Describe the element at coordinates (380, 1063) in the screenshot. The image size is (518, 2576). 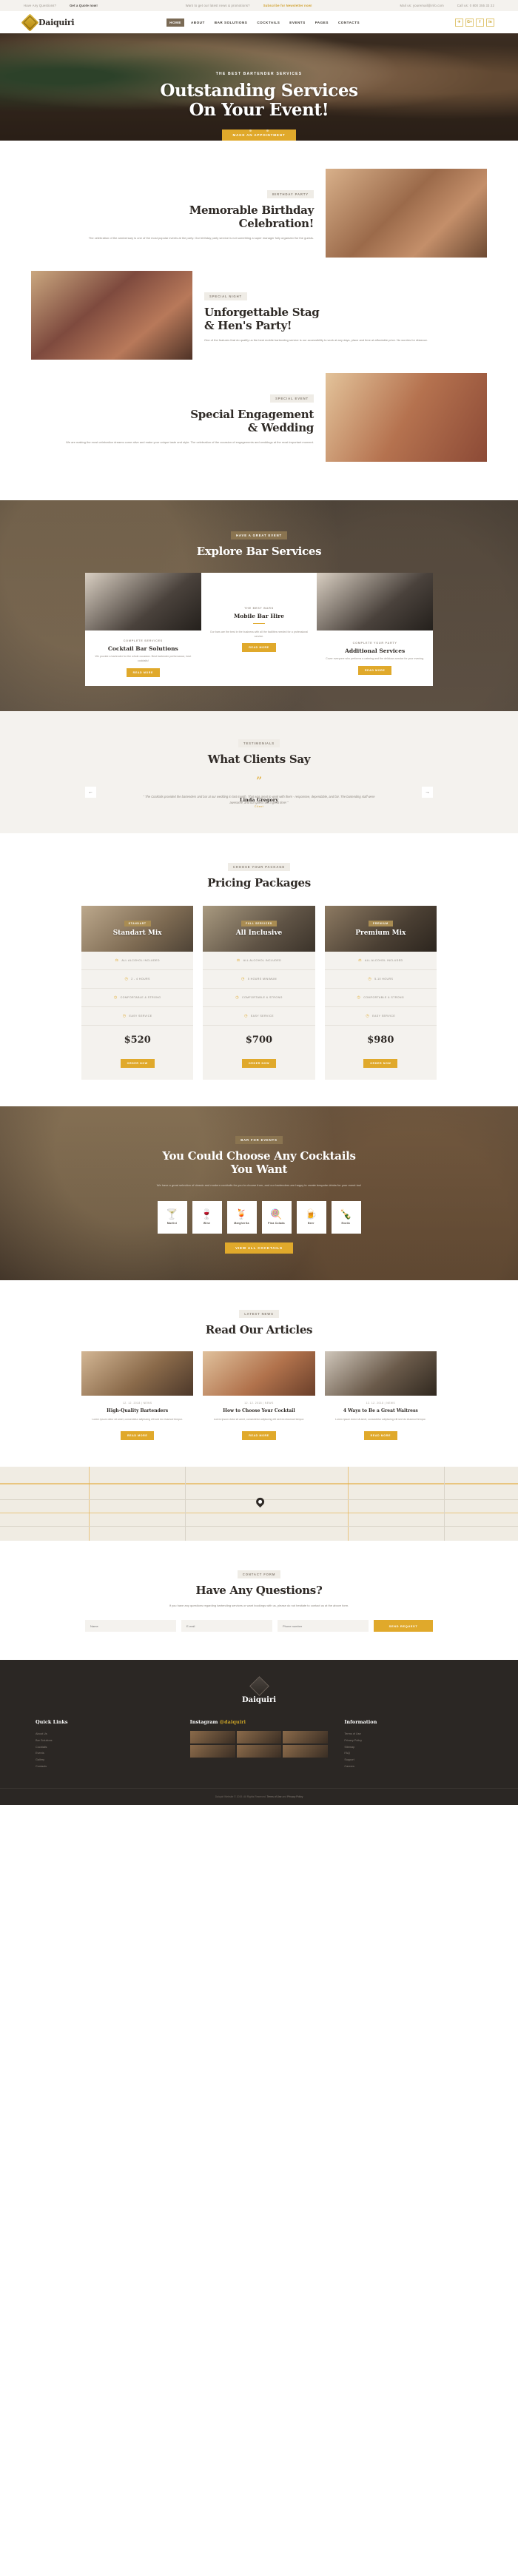
I see `pricing-order-button-premium: ORDER NOW` at that location.